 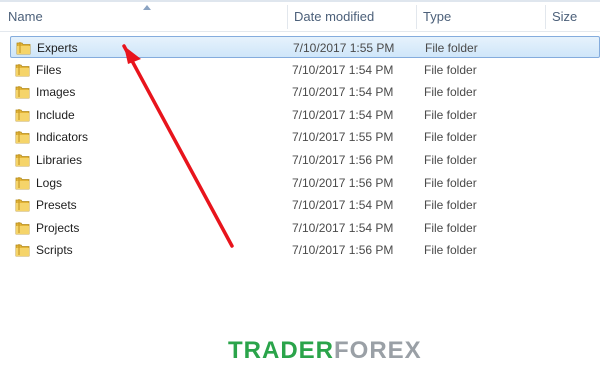 What do you see at coordinates (481, 17) in the screenshot?
I see `column-header-type: Type` at bounding box center [481, 17].